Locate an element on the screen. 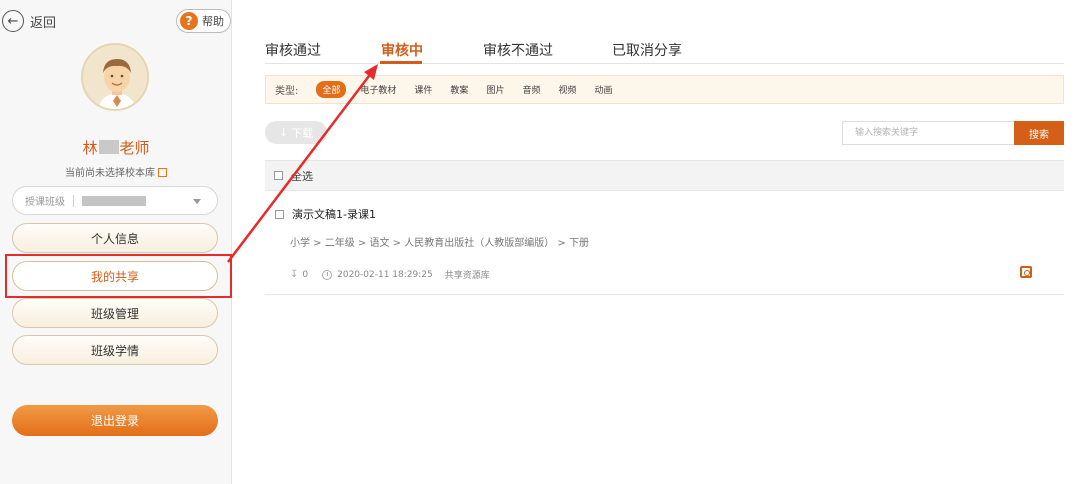  filter-chip-animation: 动画 is located at coordinates (603, 89).